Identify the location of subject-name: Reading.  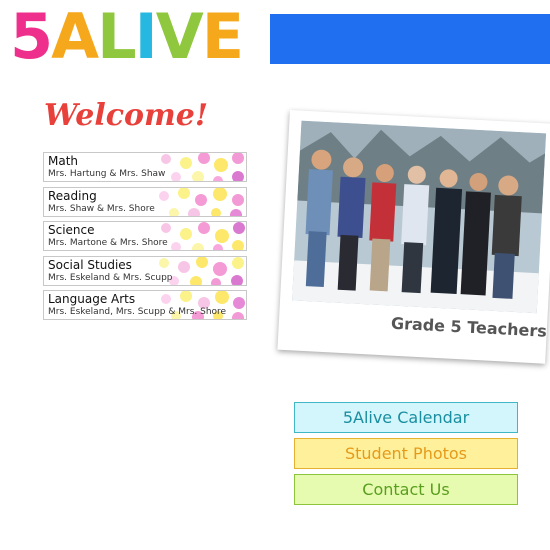
(72, 195).